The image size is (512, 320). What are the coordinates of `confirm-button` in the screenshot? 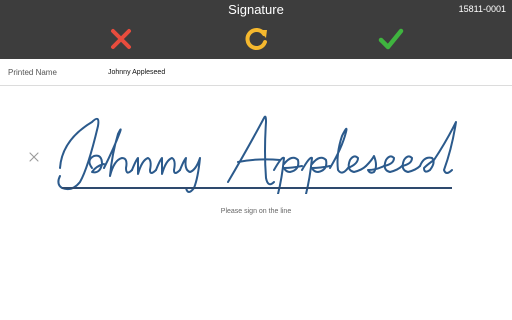 It's located at (391, 39).